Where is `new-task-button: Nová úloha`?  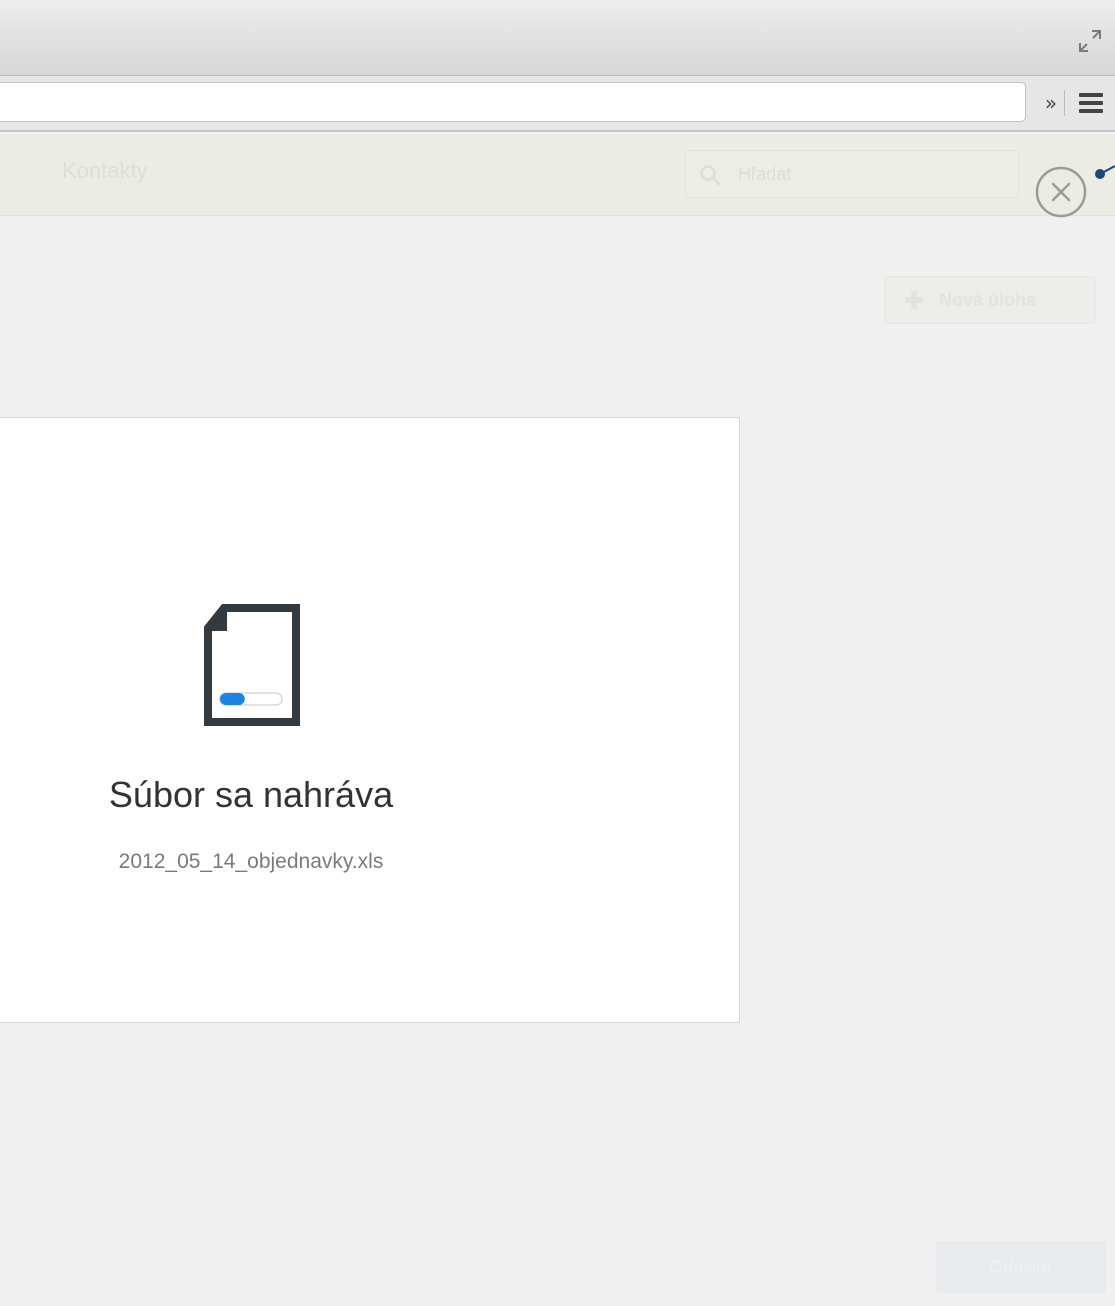
new-task-button: Nová úloha is located at coordinates (990, 300).